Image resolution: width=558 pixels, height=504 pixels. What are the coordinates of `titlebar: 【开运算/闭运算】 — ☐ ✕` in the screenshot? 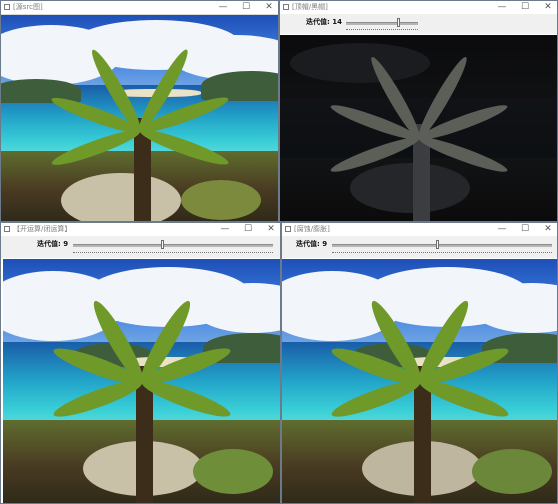 It's located at (140, 230).